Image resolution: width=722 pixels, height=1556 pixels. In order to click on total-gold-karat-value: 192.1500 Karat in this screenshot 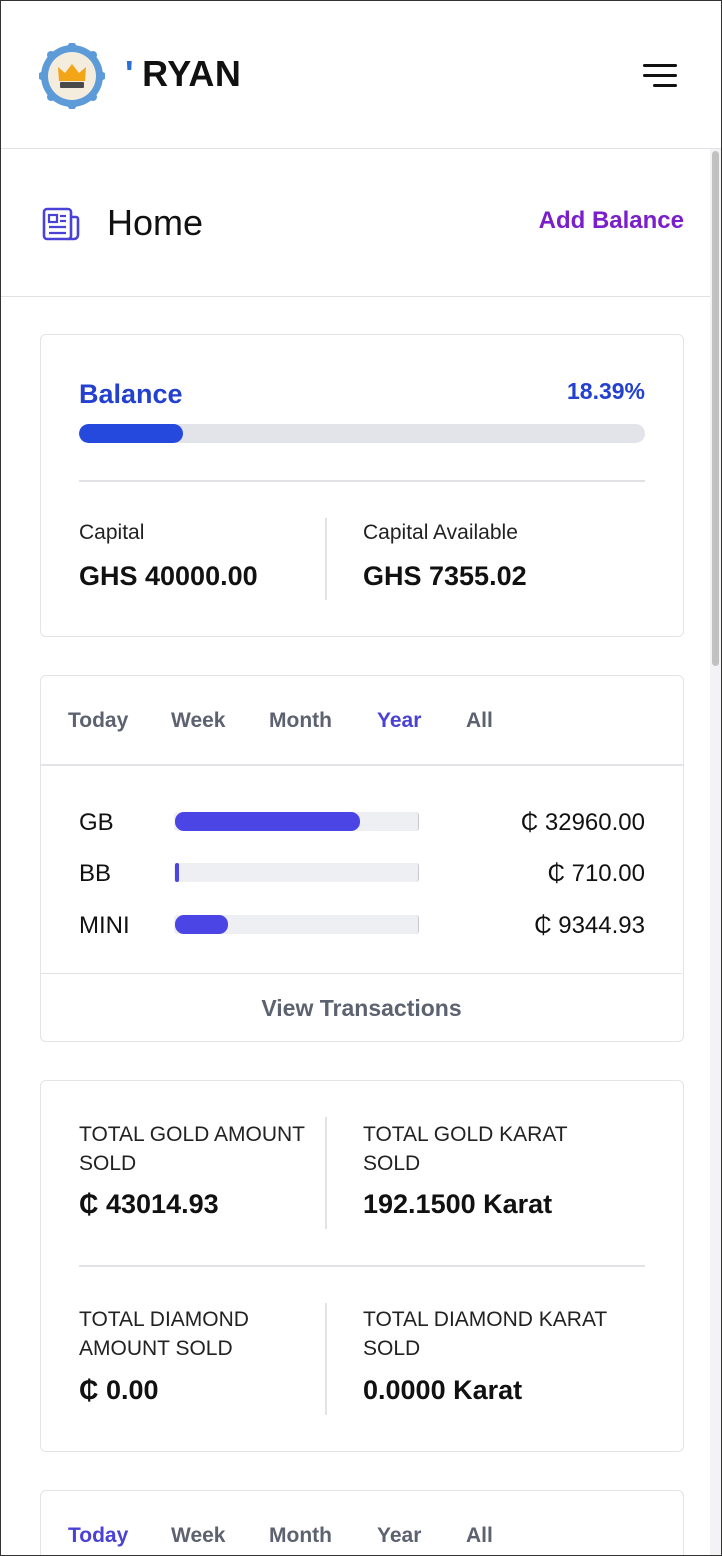, I will do `click(458, 1204)`.